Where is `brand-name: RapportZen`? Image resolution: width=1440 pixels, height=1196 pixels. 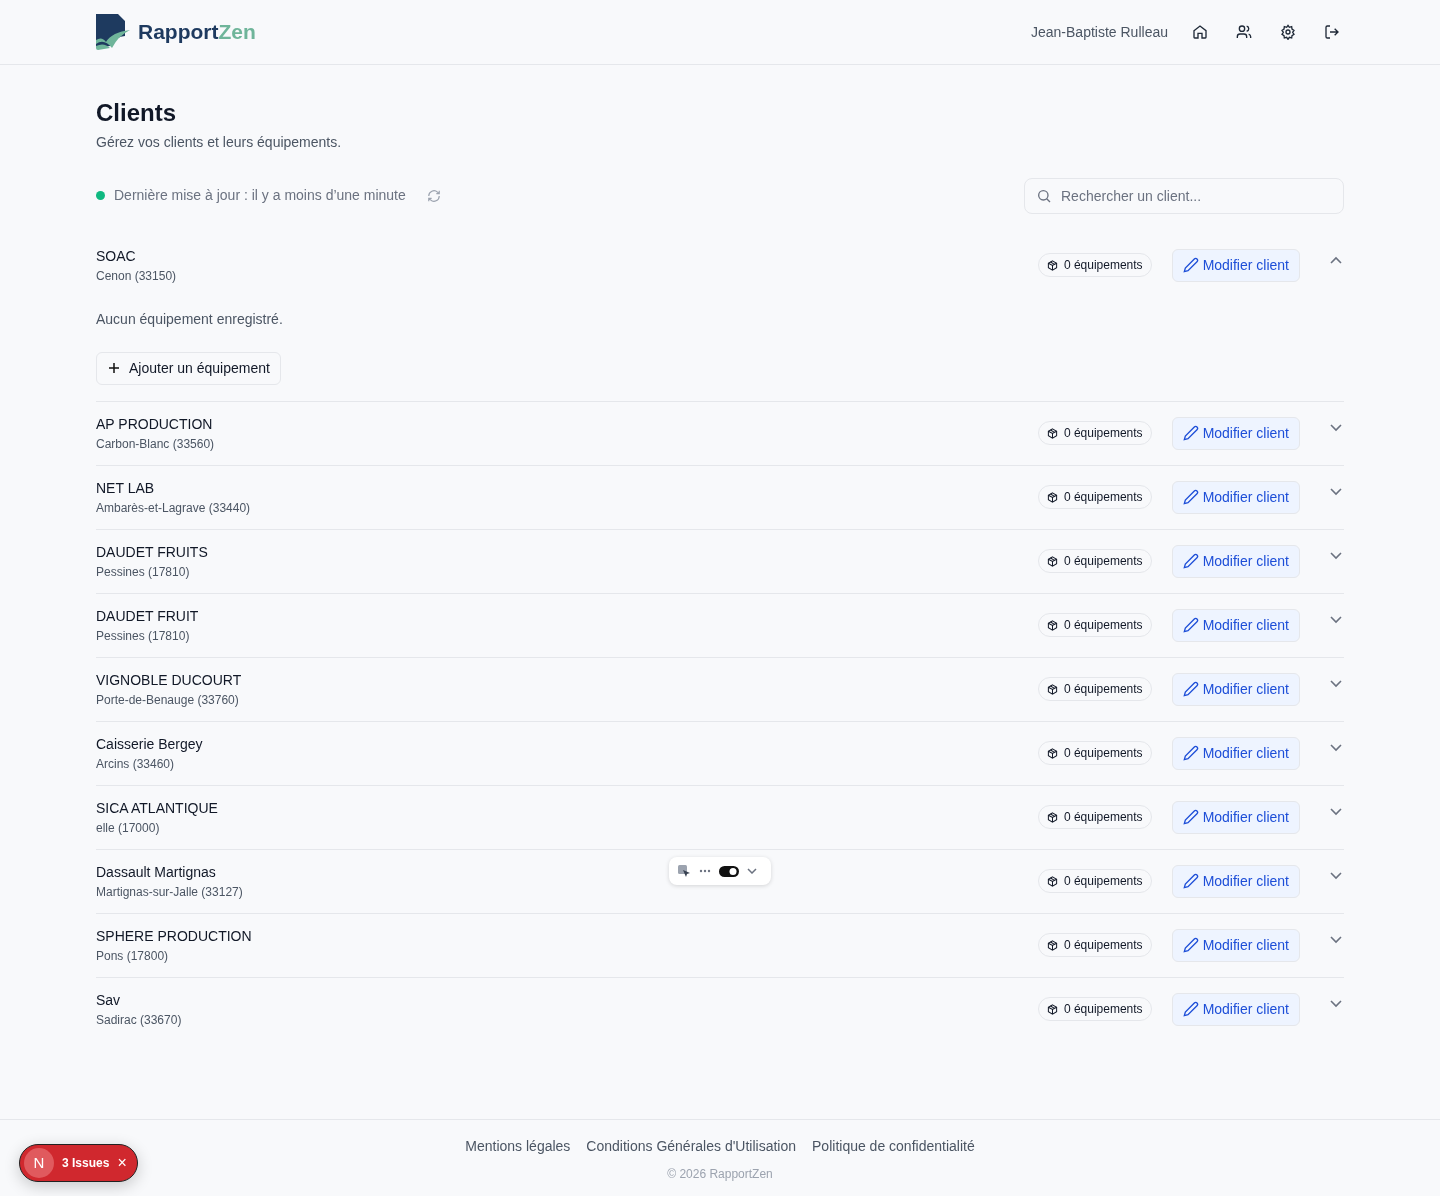
brand-name: RapportZen is located at coordinates (197, 32).